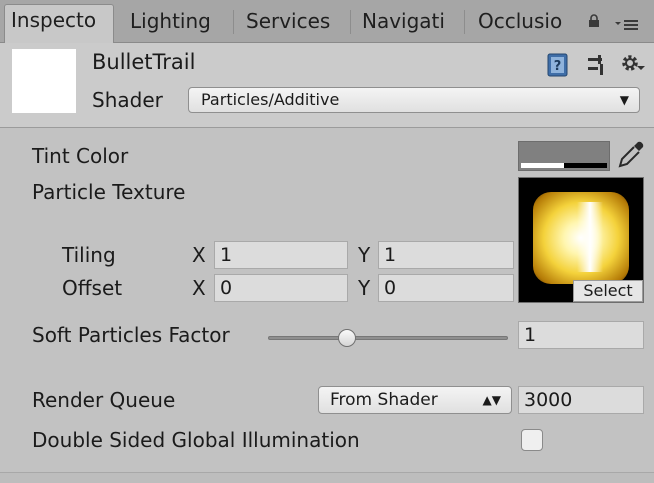  What do you see at coordinates (44, 81) in the screenshot?
I see `material-preview-thumbnail` at bounding box center [44, 81].